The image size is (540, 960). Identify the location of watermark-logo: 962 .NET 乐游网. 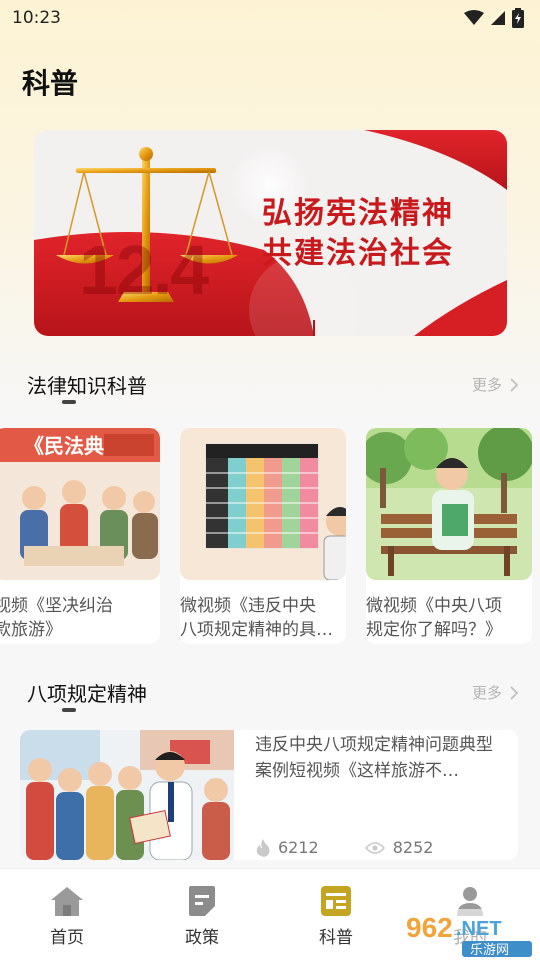
(470, 932).